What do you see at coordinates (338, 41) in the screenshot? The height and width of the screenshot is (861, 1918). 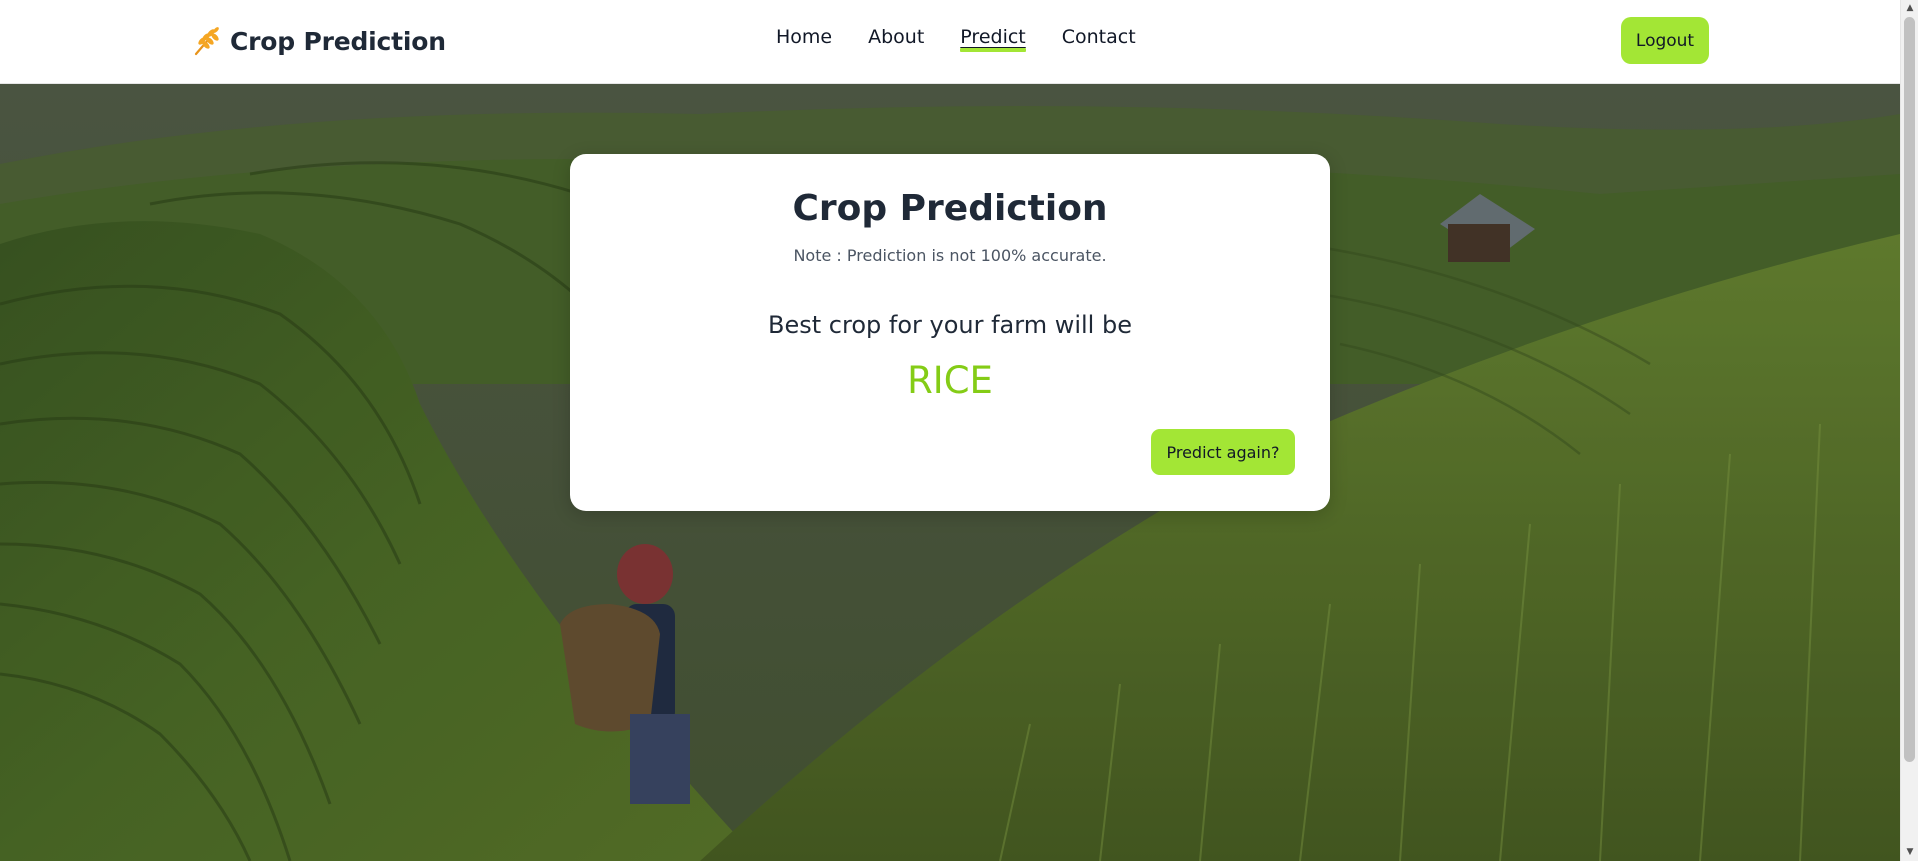 I see `brand-name: Crop Prediction` at bounding box center [338, 41].